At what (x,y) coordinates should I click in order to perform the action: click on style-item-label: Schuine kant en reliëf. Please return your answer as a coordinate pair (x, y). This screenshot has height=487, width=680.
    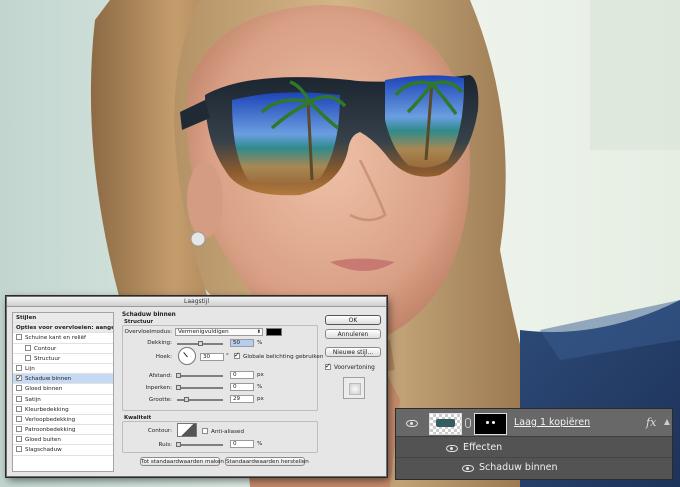
    Looking at the image, I should click on (56, 338).